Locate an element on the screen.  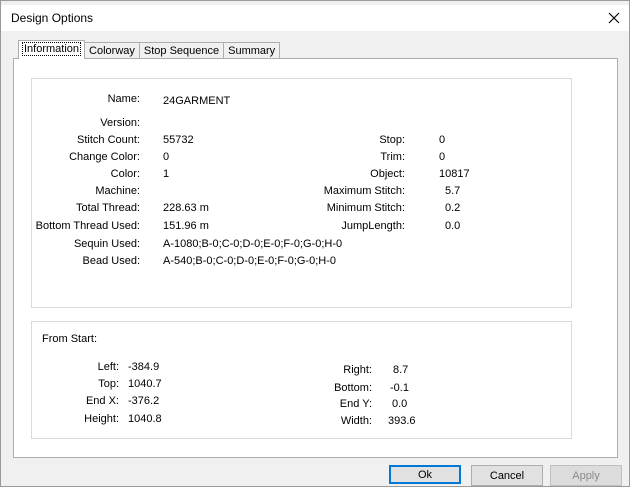
stitch-count-value: 55732 is located at coordinates (178, 140).